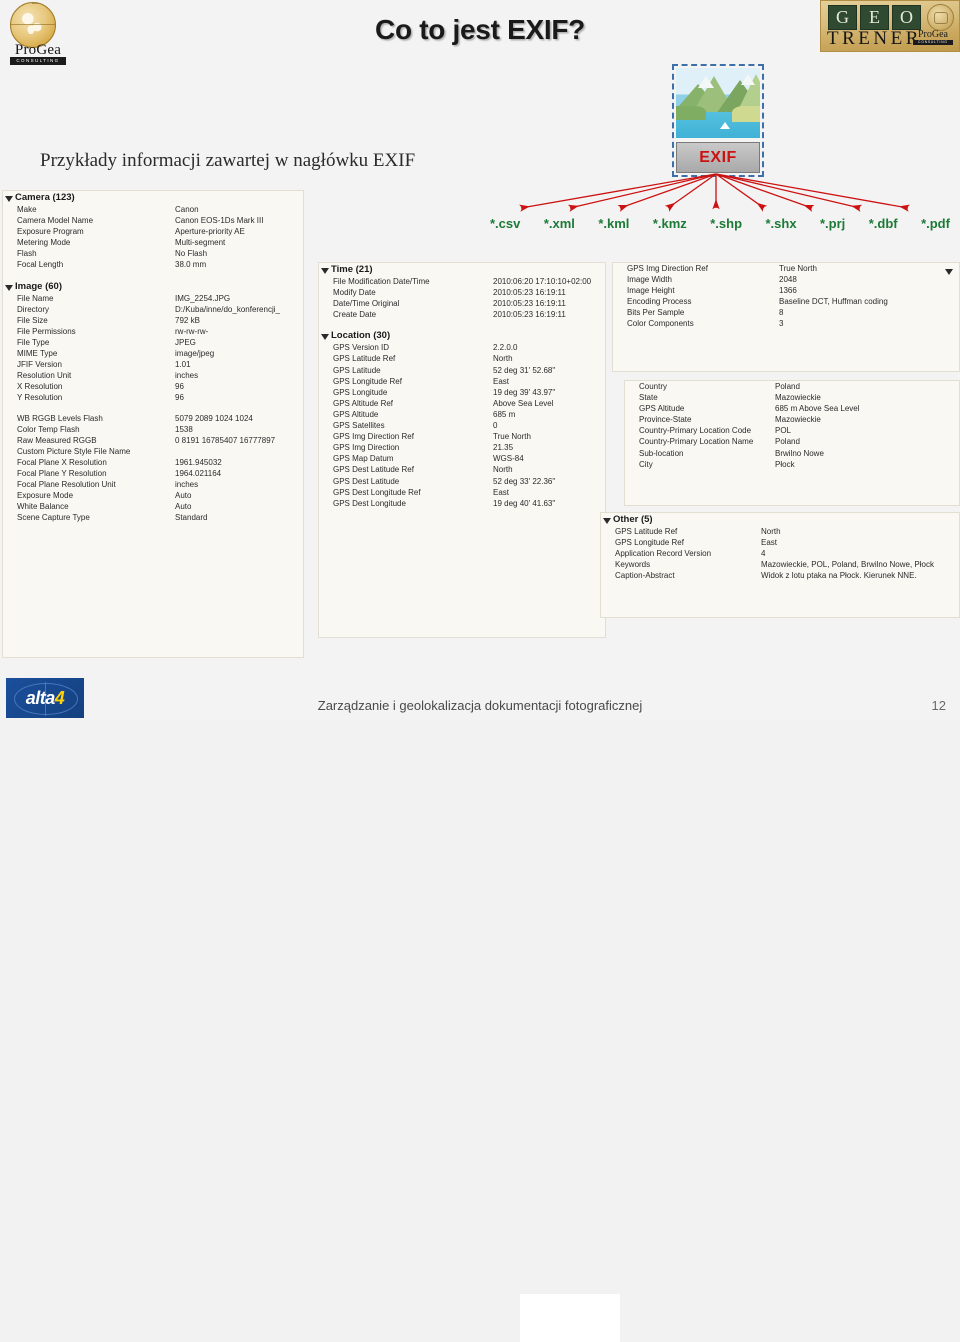 Image resolution: width=960 pixels, height=1342 pixels. I want to click on collapse-caret-icon, so click(949, 272).